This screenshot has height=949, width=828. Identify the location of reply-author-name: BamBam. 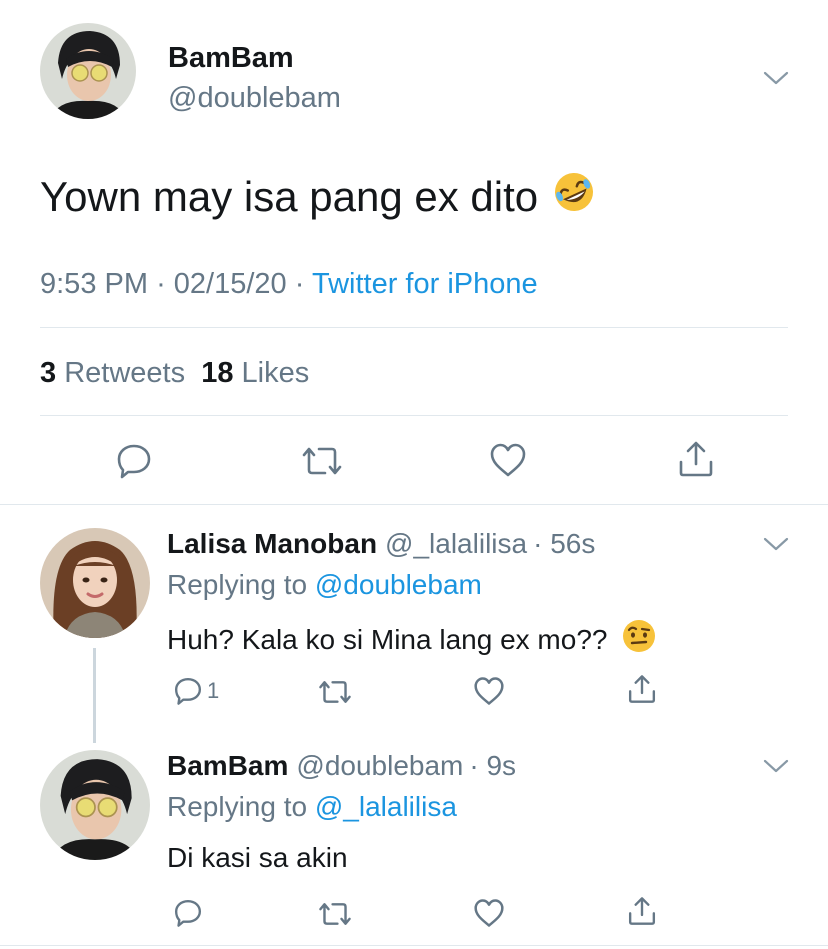
(227, 765).